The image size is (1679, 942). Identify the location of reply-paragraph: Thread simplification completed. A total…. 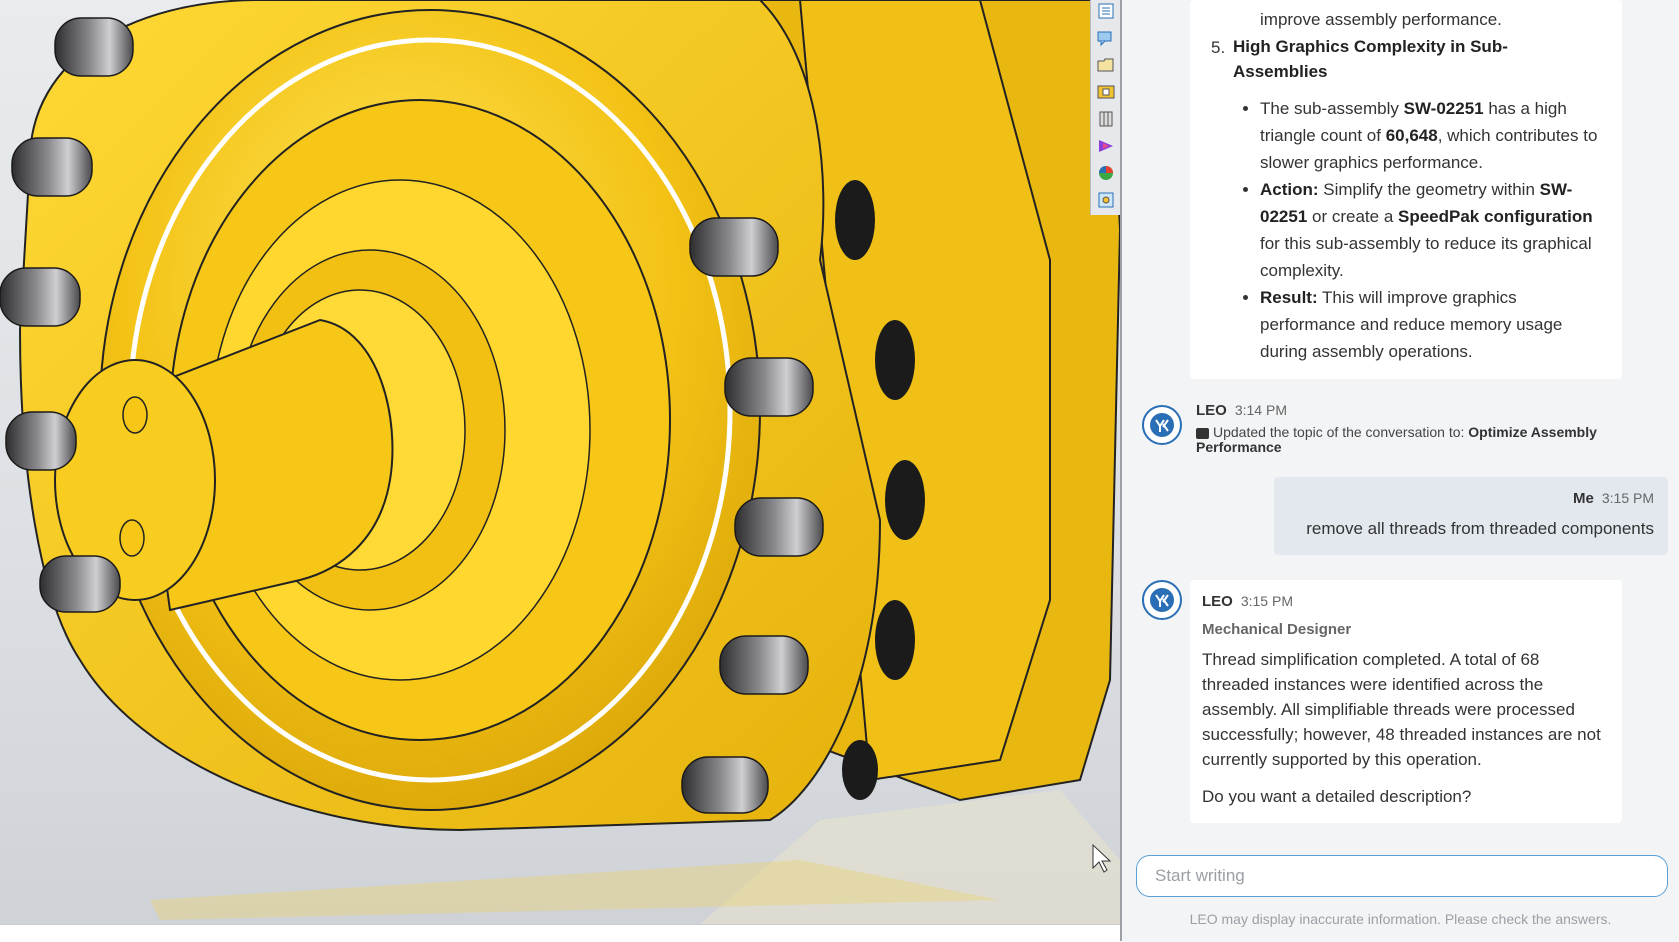
(1401, 709).